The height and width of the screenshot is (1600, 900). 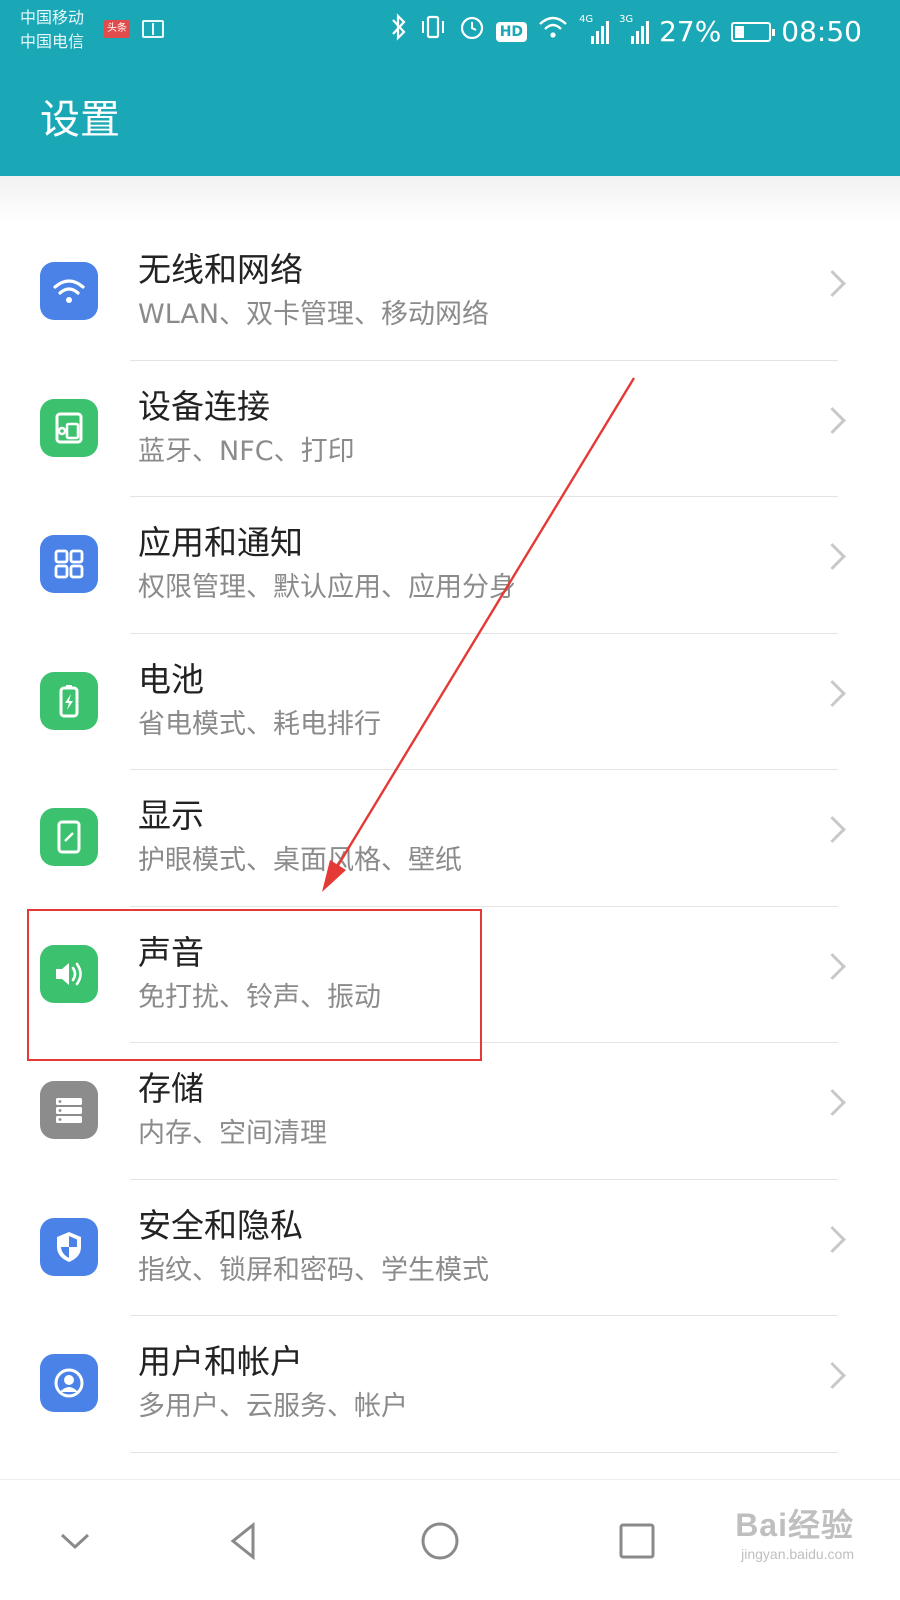 What do you see at coordinates (69, 1383) in the screenshot?
I see `user-icon` at bounding box center [69, 1383].